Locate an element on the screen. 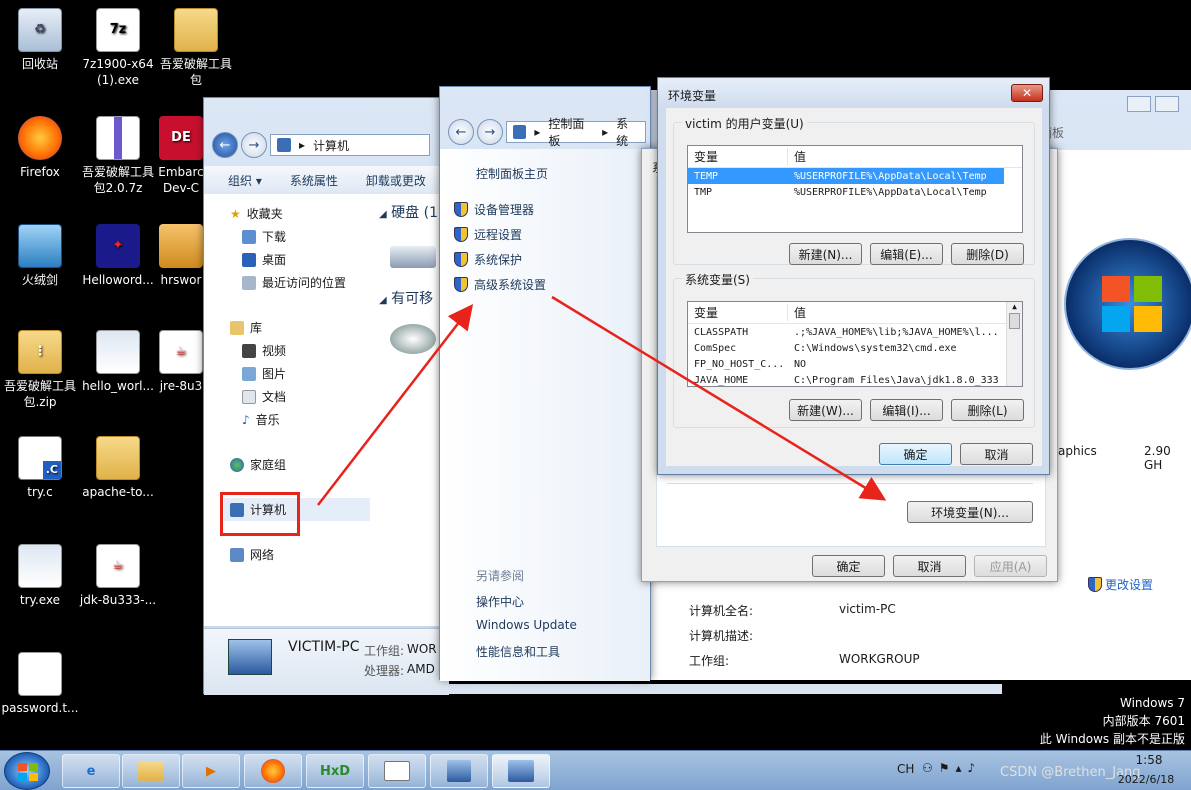 The width and height of the screenshot is (1191, 790). taskbar-media-player-icon: ▶ is located at coordinates (211, 771).